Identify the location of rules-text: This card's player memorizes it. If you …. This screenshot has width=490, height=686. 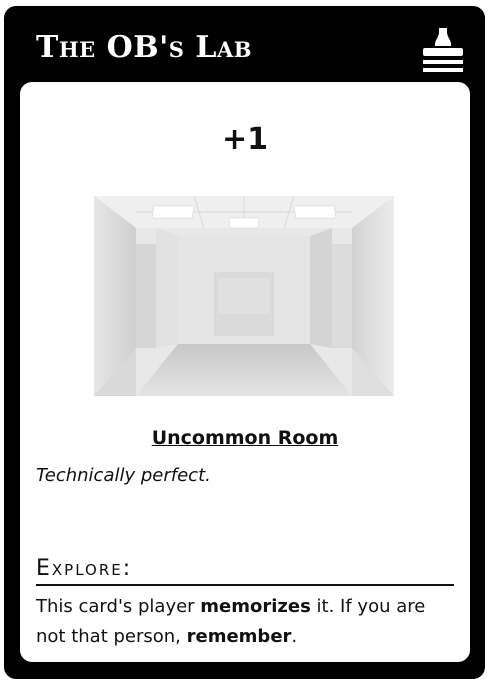
(246, 622).